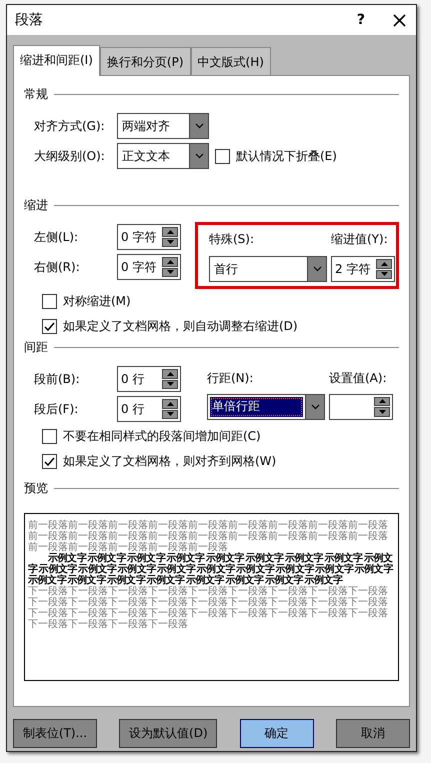  Describe the element at coordinates (36, 94) in the screenshot. I see `section-heading: 常规` at that location.